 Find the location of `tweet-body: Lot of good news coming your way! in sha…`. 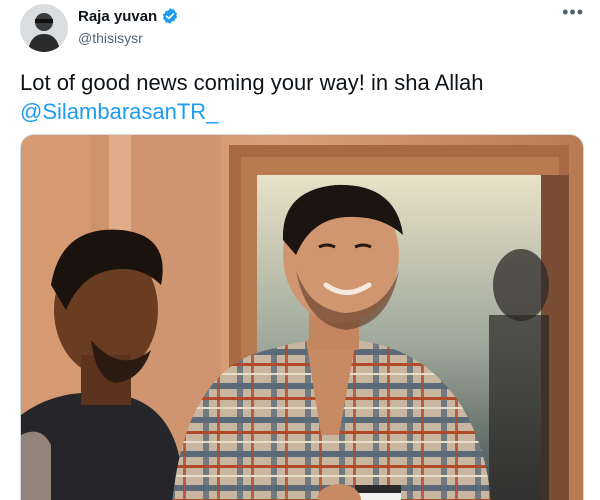

tweet-body: Lot of good news coming your way! in sha… is located at coordinates (252, 82).